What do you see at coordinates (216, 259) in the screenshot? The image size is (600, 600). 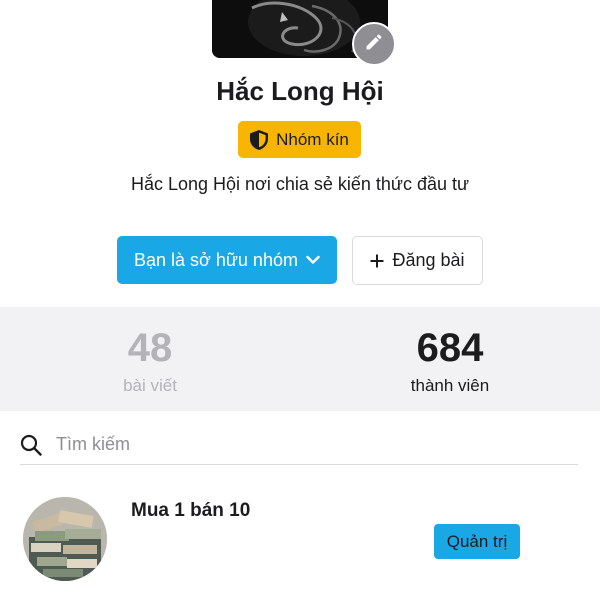 I see `owner-role-label: Bạn là sở hữu nhóm` at bounding box center [216, 259].